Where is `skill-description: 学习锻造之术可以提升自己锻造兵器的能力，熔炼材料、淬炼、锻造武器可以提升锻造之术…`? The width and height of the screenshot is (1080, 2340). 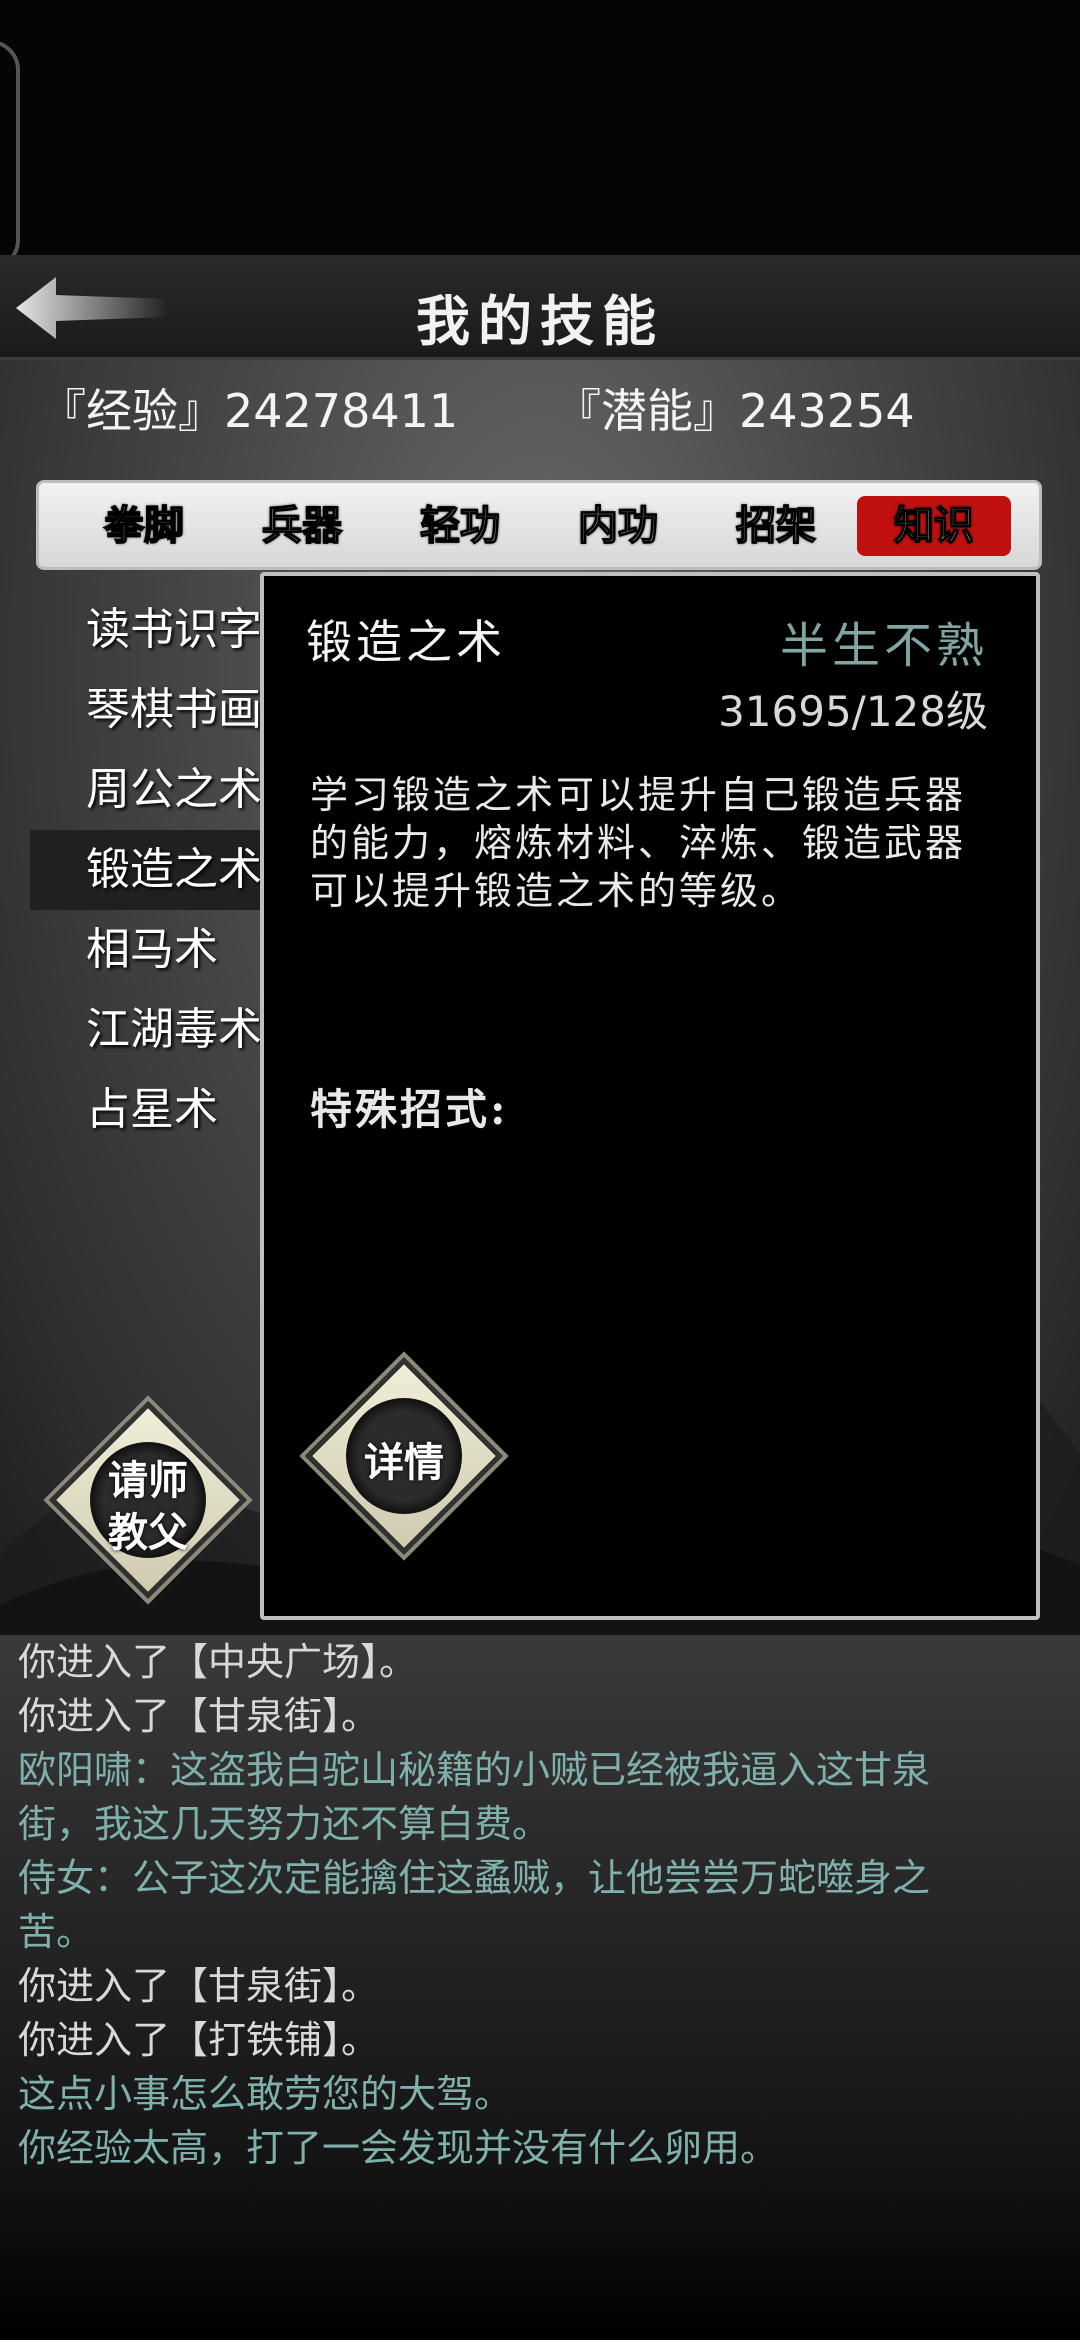
skill-description: 学习锻造之术可以提升自己锻造兵器的能力，熔炼材料、淬炼、锻造武器可以提升锻造之术… is located at coordinates (638, 843).